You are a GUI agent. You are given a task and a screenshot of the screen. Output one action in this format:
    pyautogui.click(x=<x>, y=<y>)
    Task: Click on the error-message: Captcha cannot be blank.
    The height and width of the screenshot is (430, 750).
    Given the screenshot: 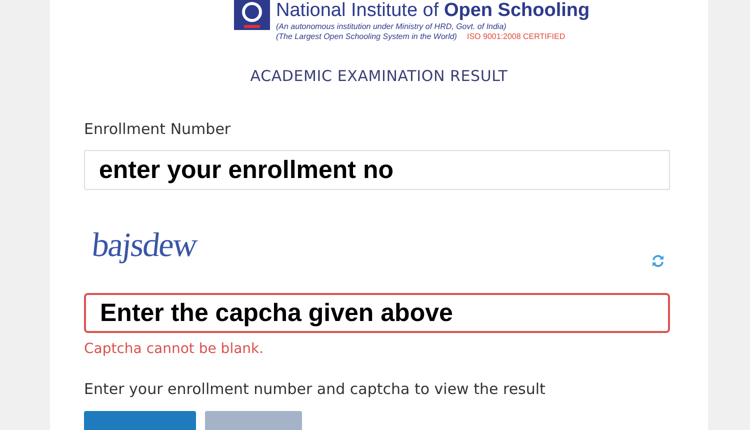 What is the action you would take?
    pyautogui.click(x=174, y=349)
    